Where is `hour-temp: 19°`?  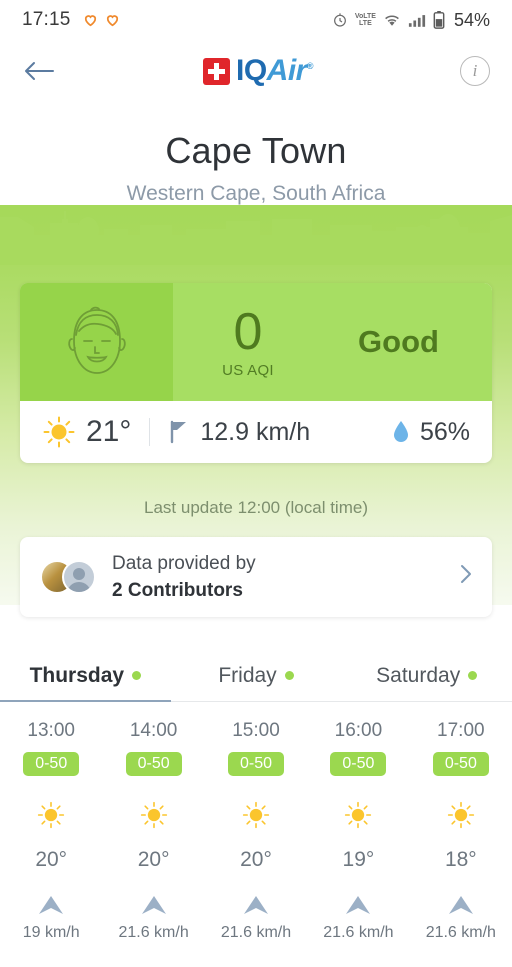 hour-temp: 19° is located at coordinates (358, 859).